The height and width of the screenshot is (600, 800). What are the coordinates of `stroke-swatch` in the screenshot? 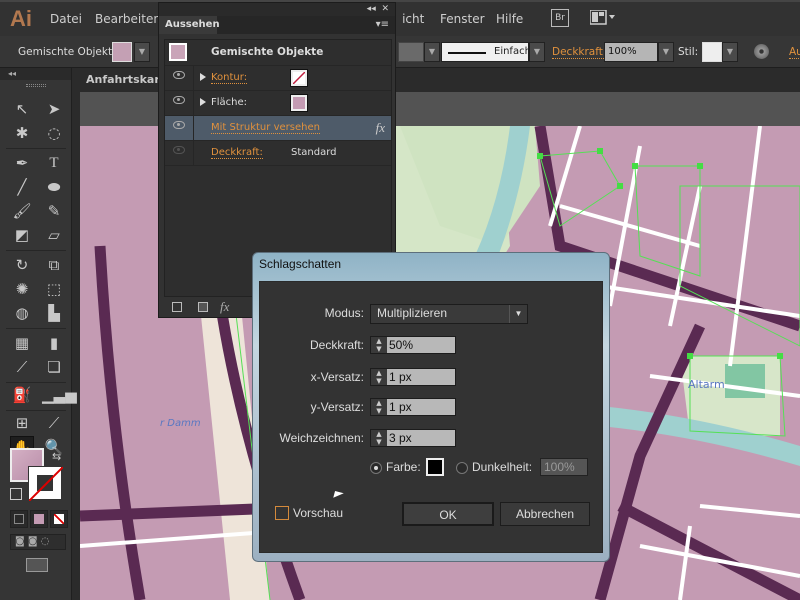 It's located at (299, 78).